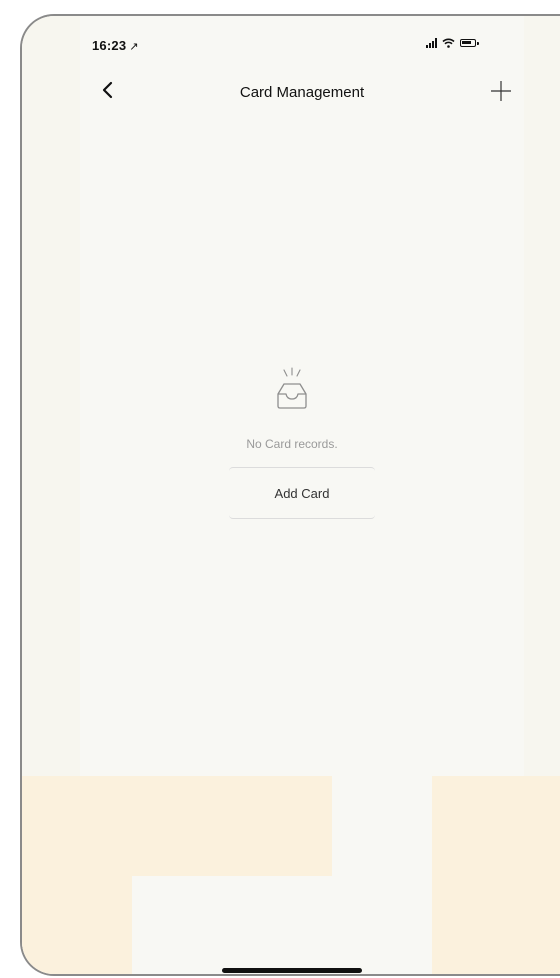 The image size is (560, 978). Describe the element at coordinates (292, 444) in the screenshot. I see `empty-message: No Card records.` at that location.